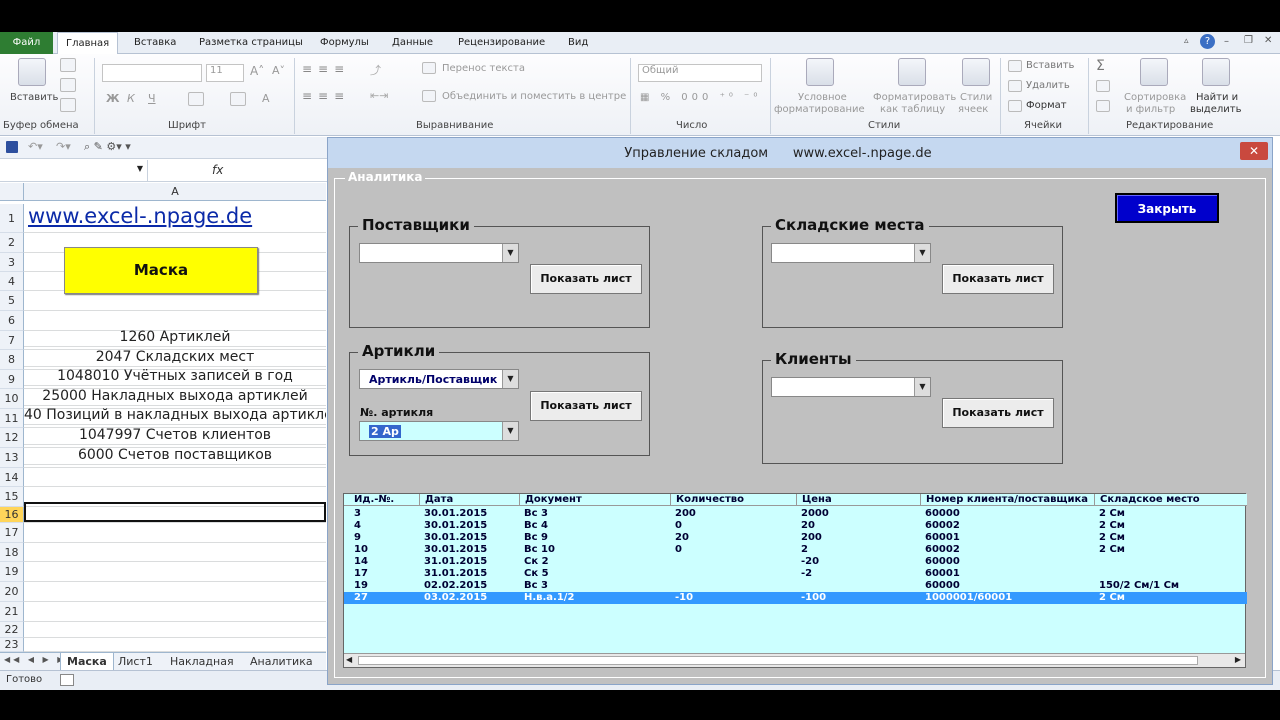 The height and width of the screenshot is (720, 1280). I want to click on row-header: 17, so click(12, 533).